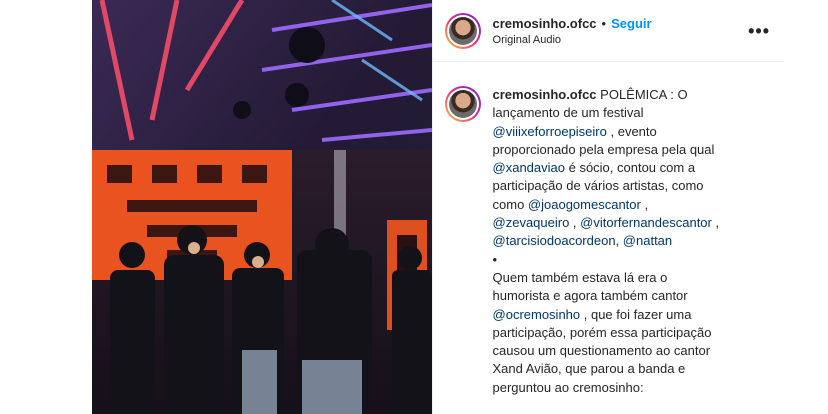  Describe the element at coordinates (550, 131) in the screenshot. I see `mention-link: @viiixeforroepiseiro` at that location.